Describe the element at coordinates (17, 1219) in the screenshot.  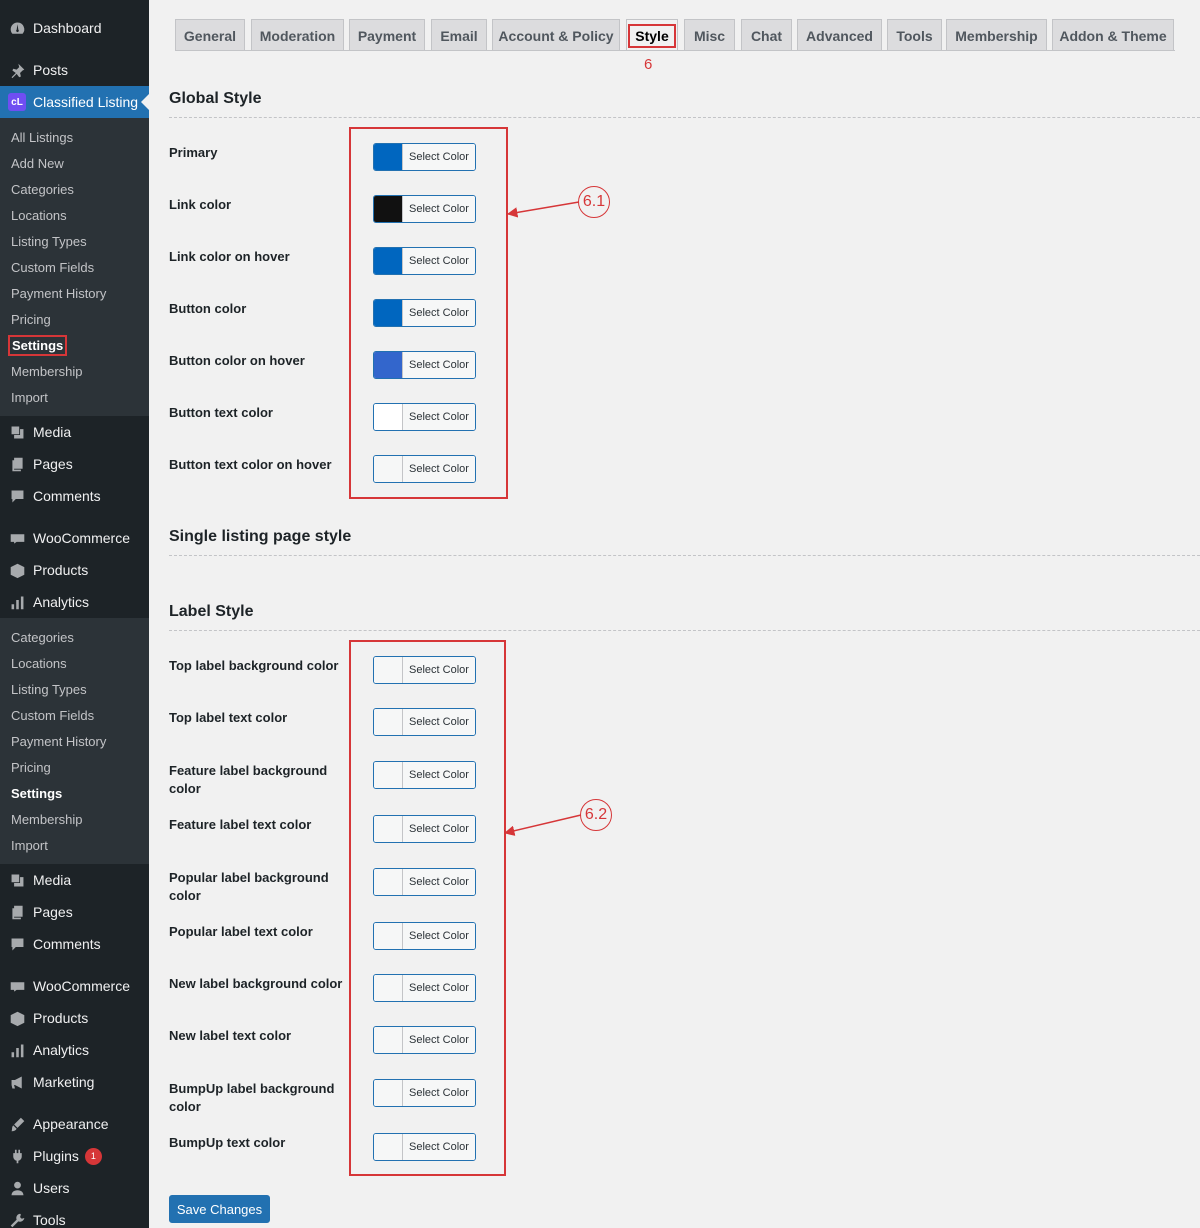
I see `tools-icon` at that location.